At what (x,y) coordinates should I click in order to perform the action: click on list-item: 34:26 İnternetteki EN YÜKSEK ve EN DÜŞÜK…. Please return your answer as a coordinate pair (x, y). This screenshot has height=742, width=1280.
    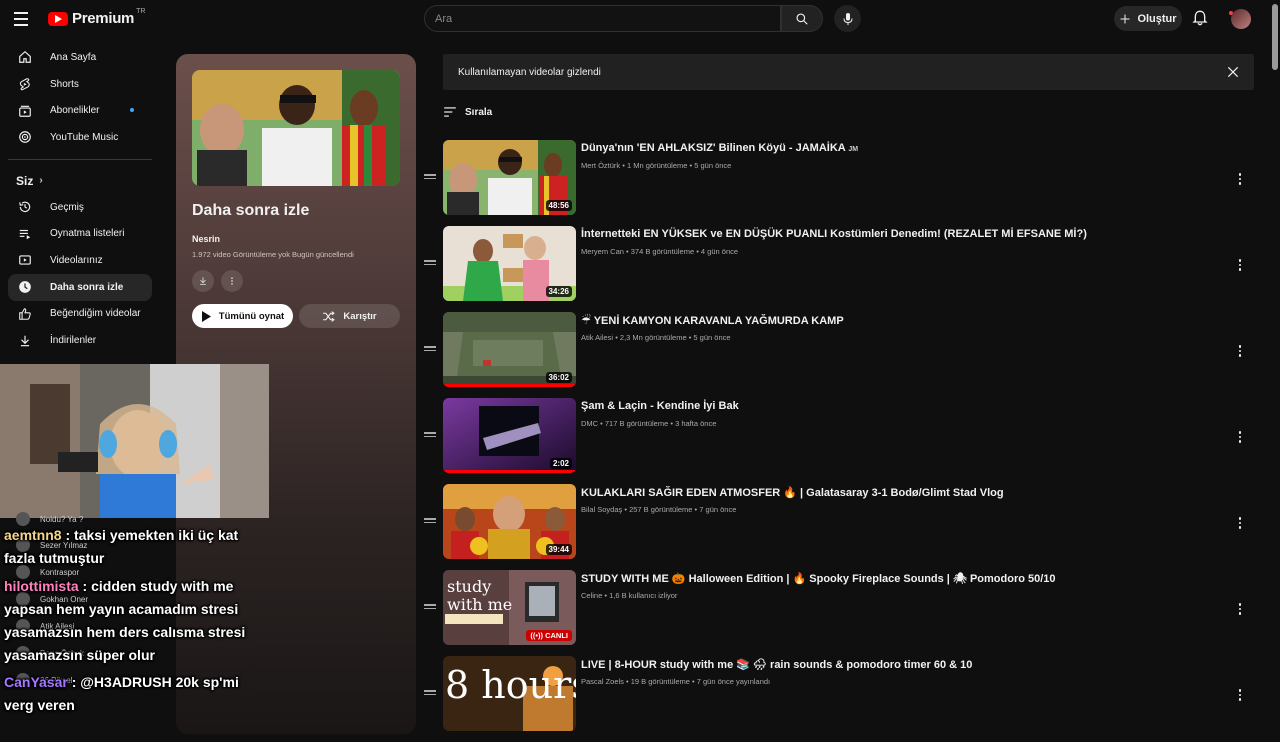
    Looking at the image, I should click on (842, 269).